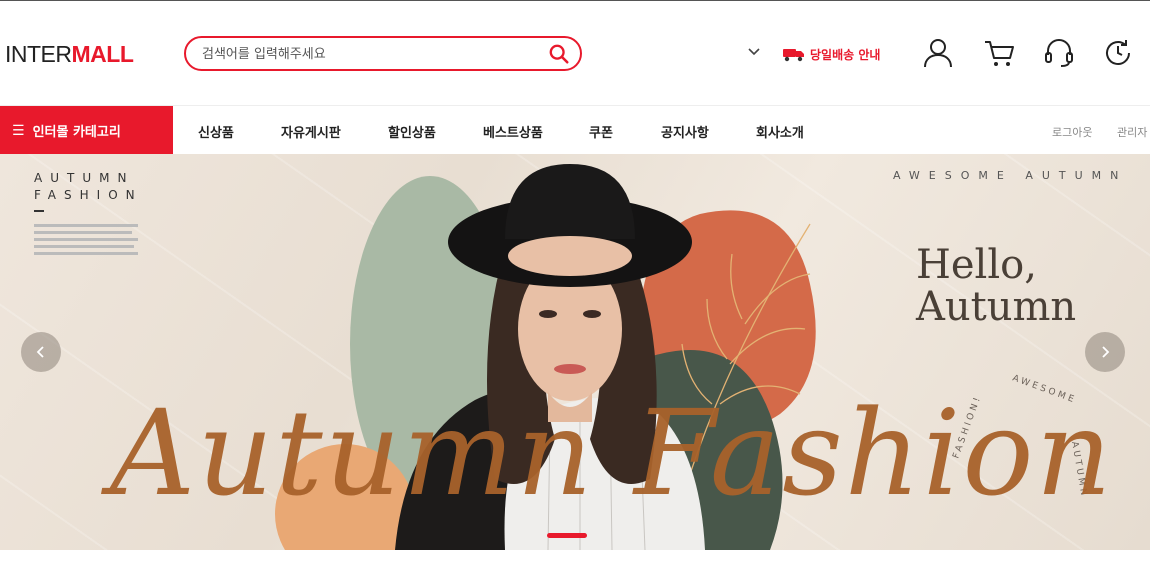 This screenshot has width=1150, height=580. Describe the element at coordinates (88, 187) in the screenshot. I see `left-title: AUTUMN FASHION` at that location.